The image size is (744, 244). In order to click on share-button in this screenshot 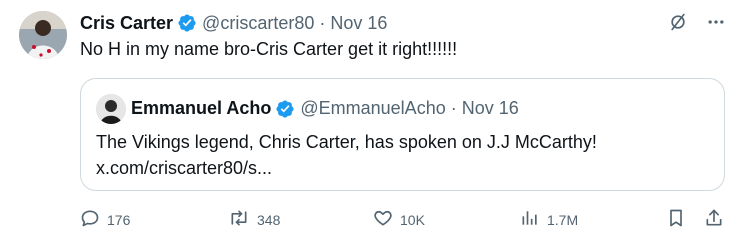, I will do `click(714, 219)`.